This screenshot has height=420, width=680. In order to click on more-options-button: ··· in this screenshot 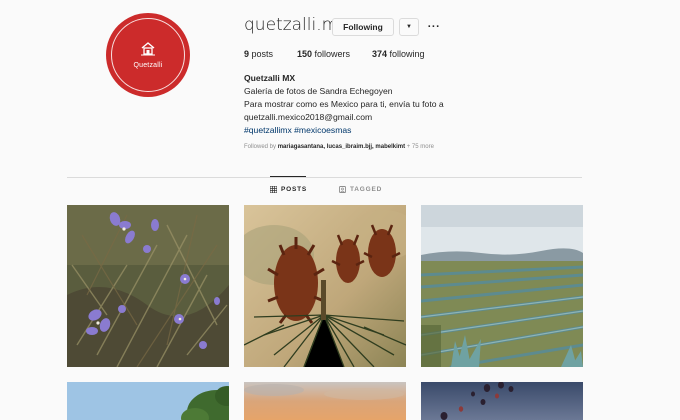, I will do `click(434, 27)`.